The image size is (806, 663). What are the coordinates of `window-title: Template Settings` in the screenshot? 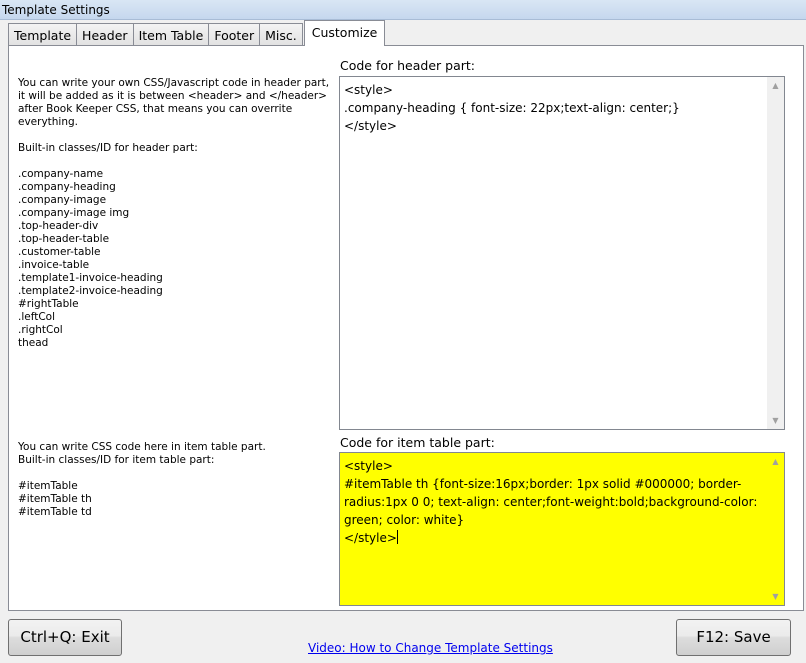 It's located at (403, 10).